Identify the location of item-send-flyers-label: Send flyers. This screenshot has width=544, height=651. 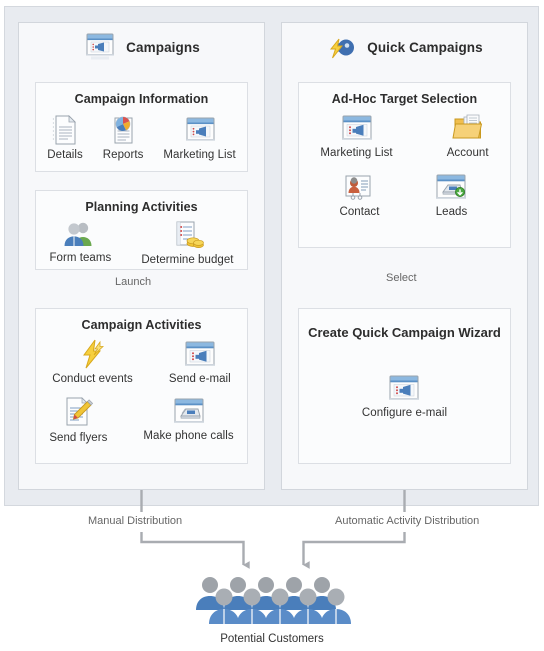
(78, 438).